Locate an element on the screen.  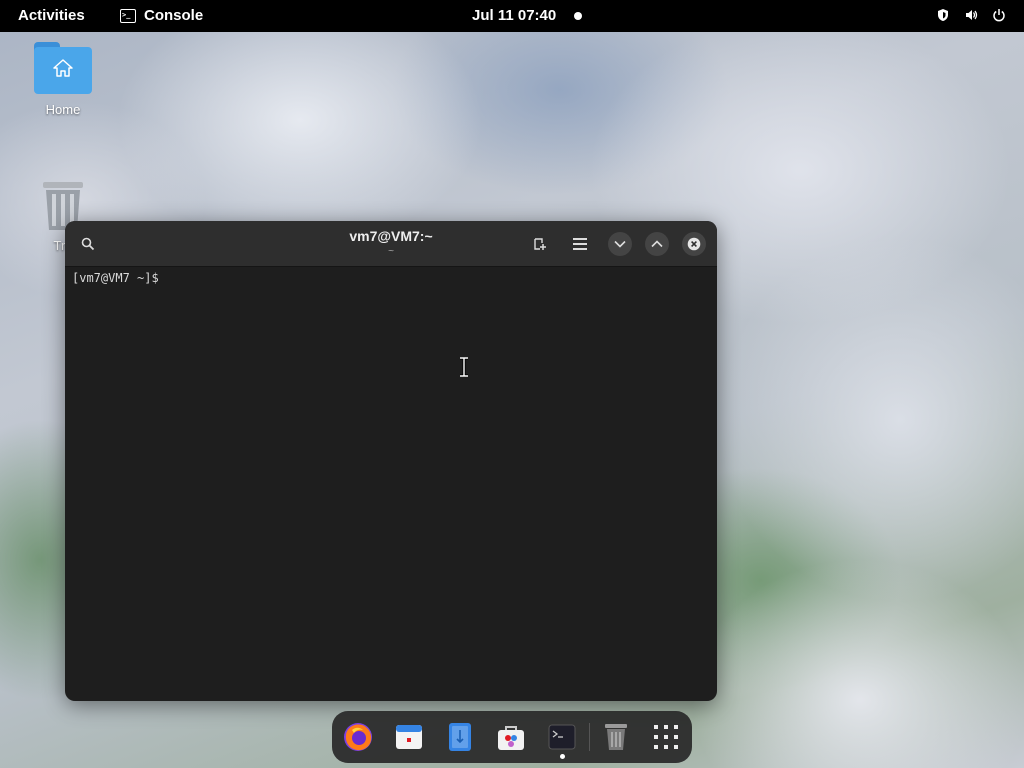
app-menu-button: >_ Console is located at coordinates (161, 15).